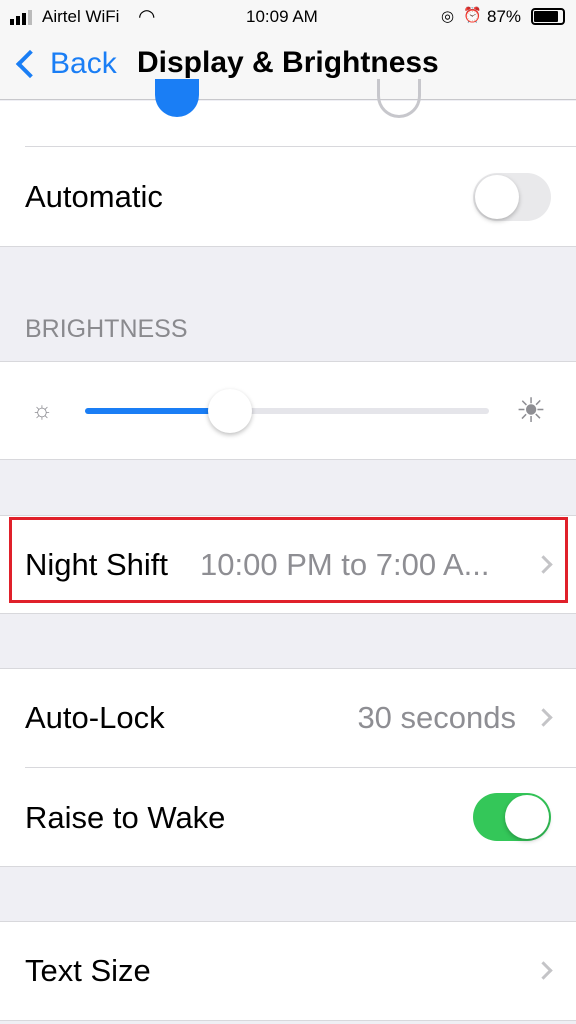 Image resolution: width=576 pixels, height=1024 pixels. What do you see at coordinates (548, 16) in the screenshot?
I see `battery-icon` at bounding box center [548, 16].